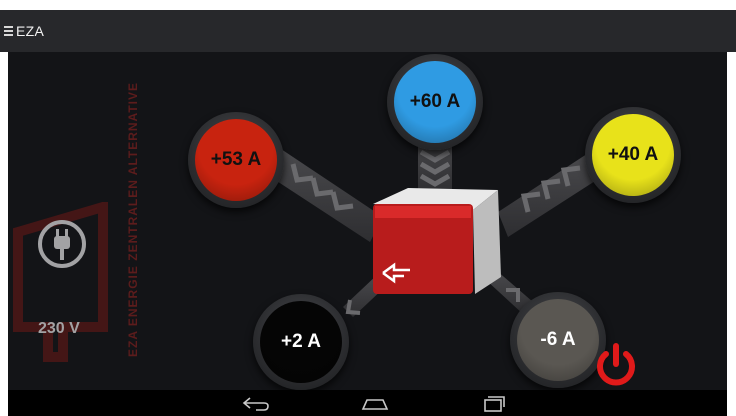 This screenshot has width=736, height=416. I want to click on recents-icon, so click(494, 403).